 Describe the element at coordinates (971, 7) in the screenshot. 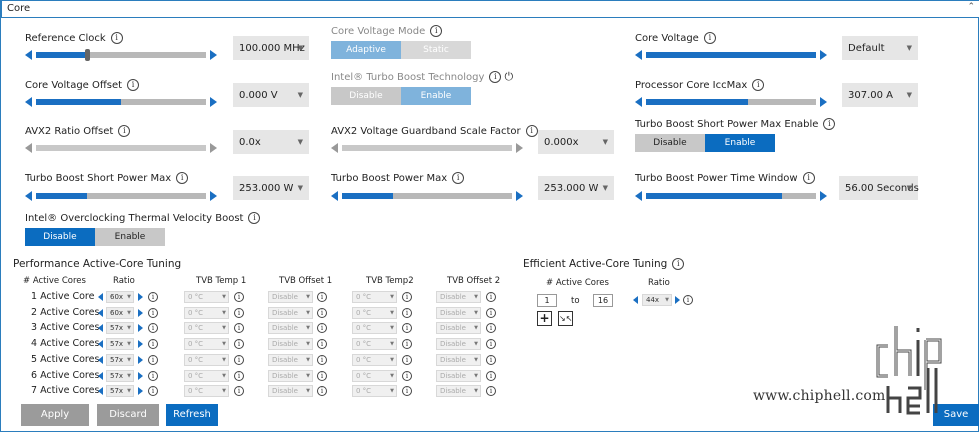

I see `chevron-up-icon: ⌃` at that location.